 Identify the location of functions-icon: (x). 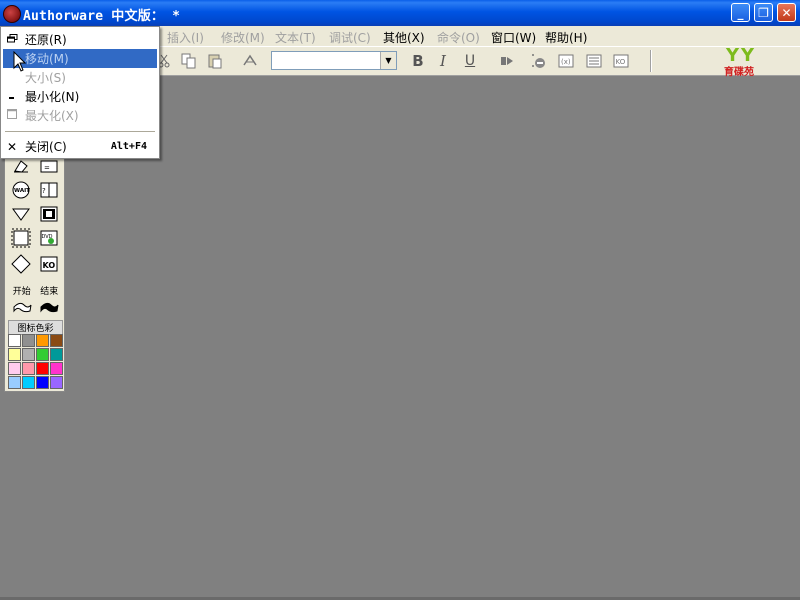
(566, 61).